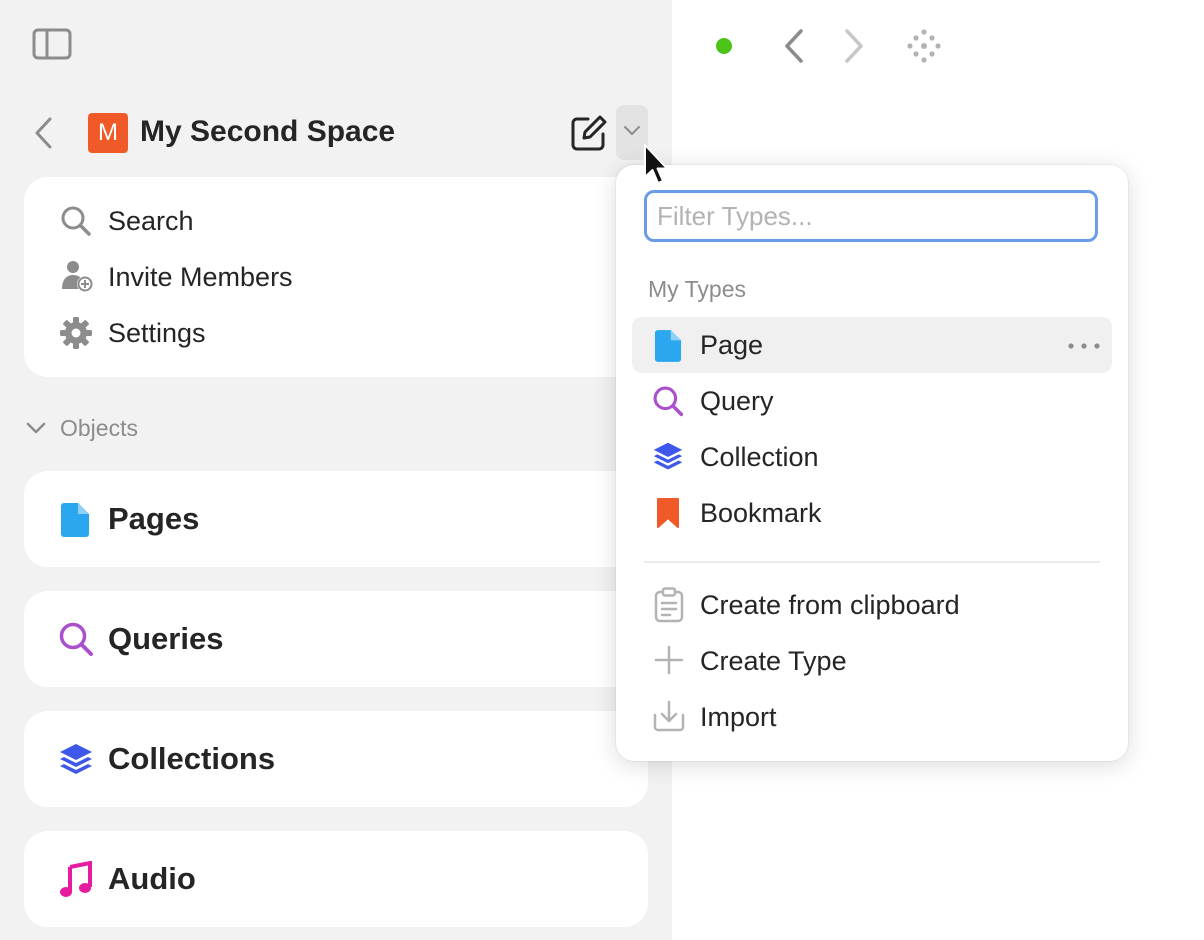 The height and width of the screenshot is (940, 1204). I want to click on create-from-clipboard-item: Create from clipboard, so click(872, 605).